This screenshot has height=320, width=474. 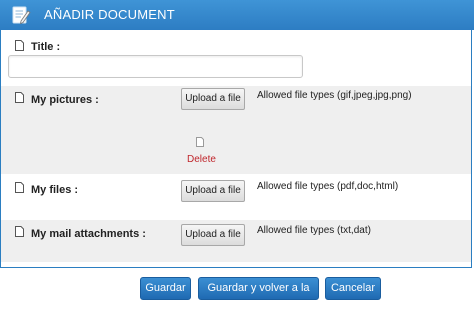 I want to click on title-label: Title :, so click(x=46, y=47).